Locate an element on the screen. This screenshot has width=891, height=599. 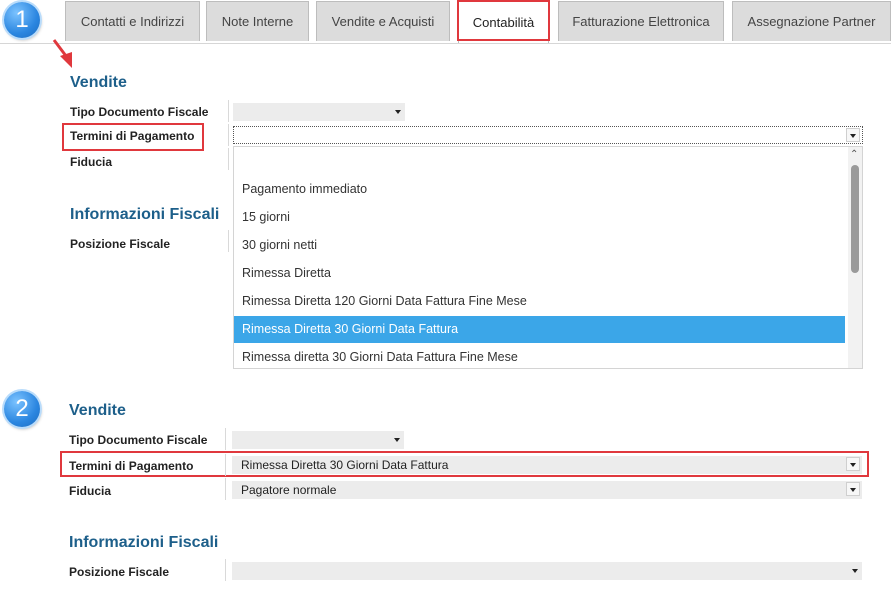
termini-pagamento-select: Rimessa Diretta 30 Giorni Data Fattura is located at coordinates (547, 465).